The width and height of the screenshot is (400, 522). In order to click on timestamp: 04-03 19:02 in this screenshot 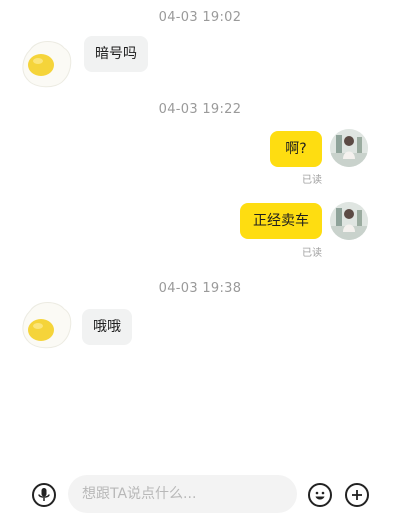, I will do `click(200, 17)`.